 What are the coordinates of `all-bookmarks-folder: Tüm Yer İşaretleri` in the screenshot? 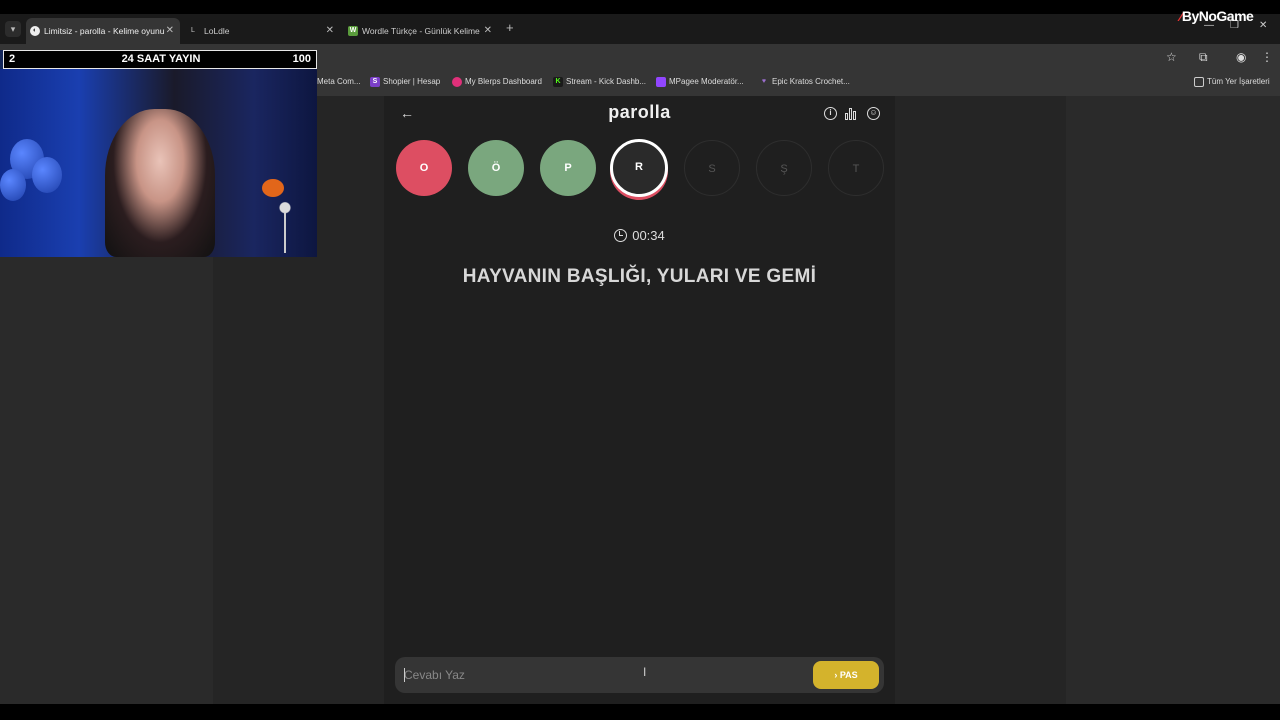 It's located at (1232, 82).